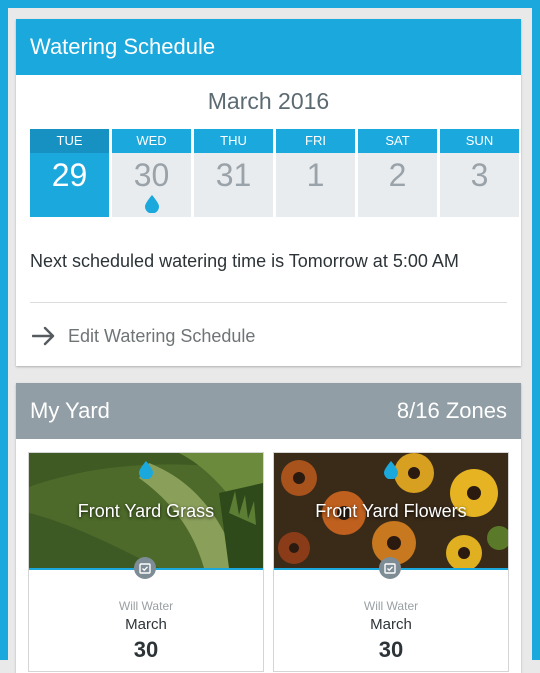 This screenshot has height=673, width=540. What do you see at coordinates (70, 410) in the screenshot?
I see `my-yard-title: My Yard` at bounding box center [70, 410].